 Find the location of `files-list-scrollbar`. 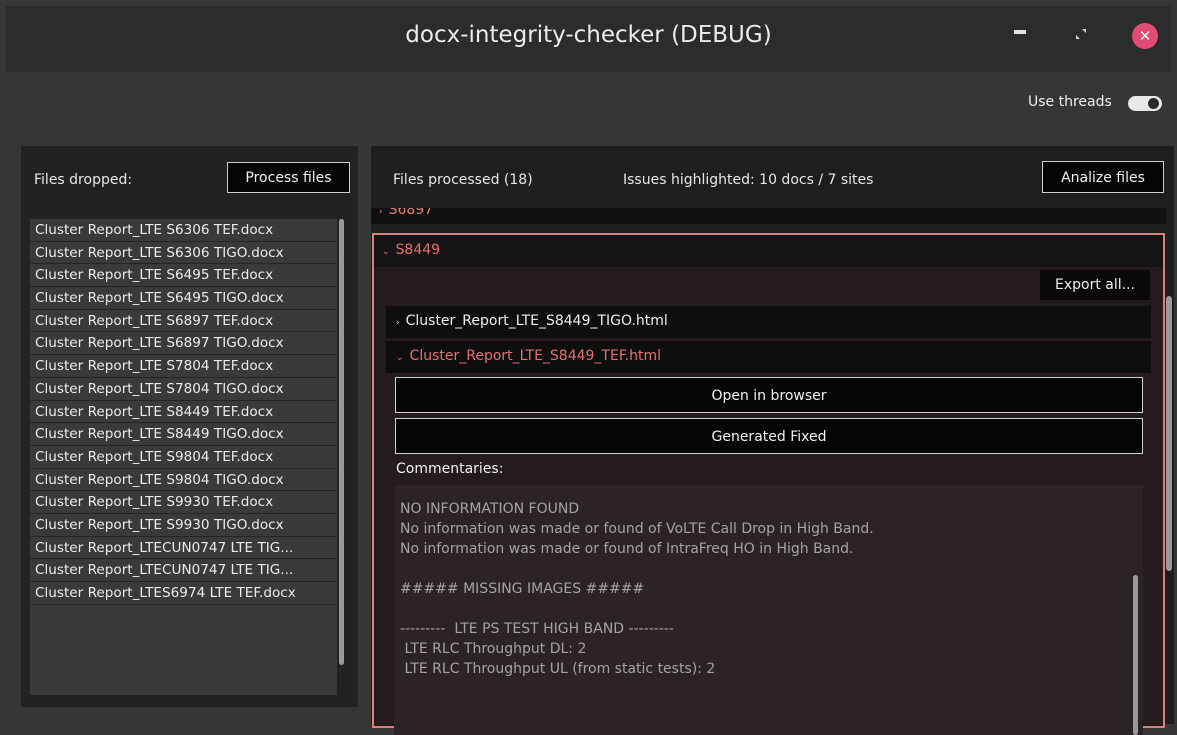

files-list-scrollbar is located at coordinates (341, 442).